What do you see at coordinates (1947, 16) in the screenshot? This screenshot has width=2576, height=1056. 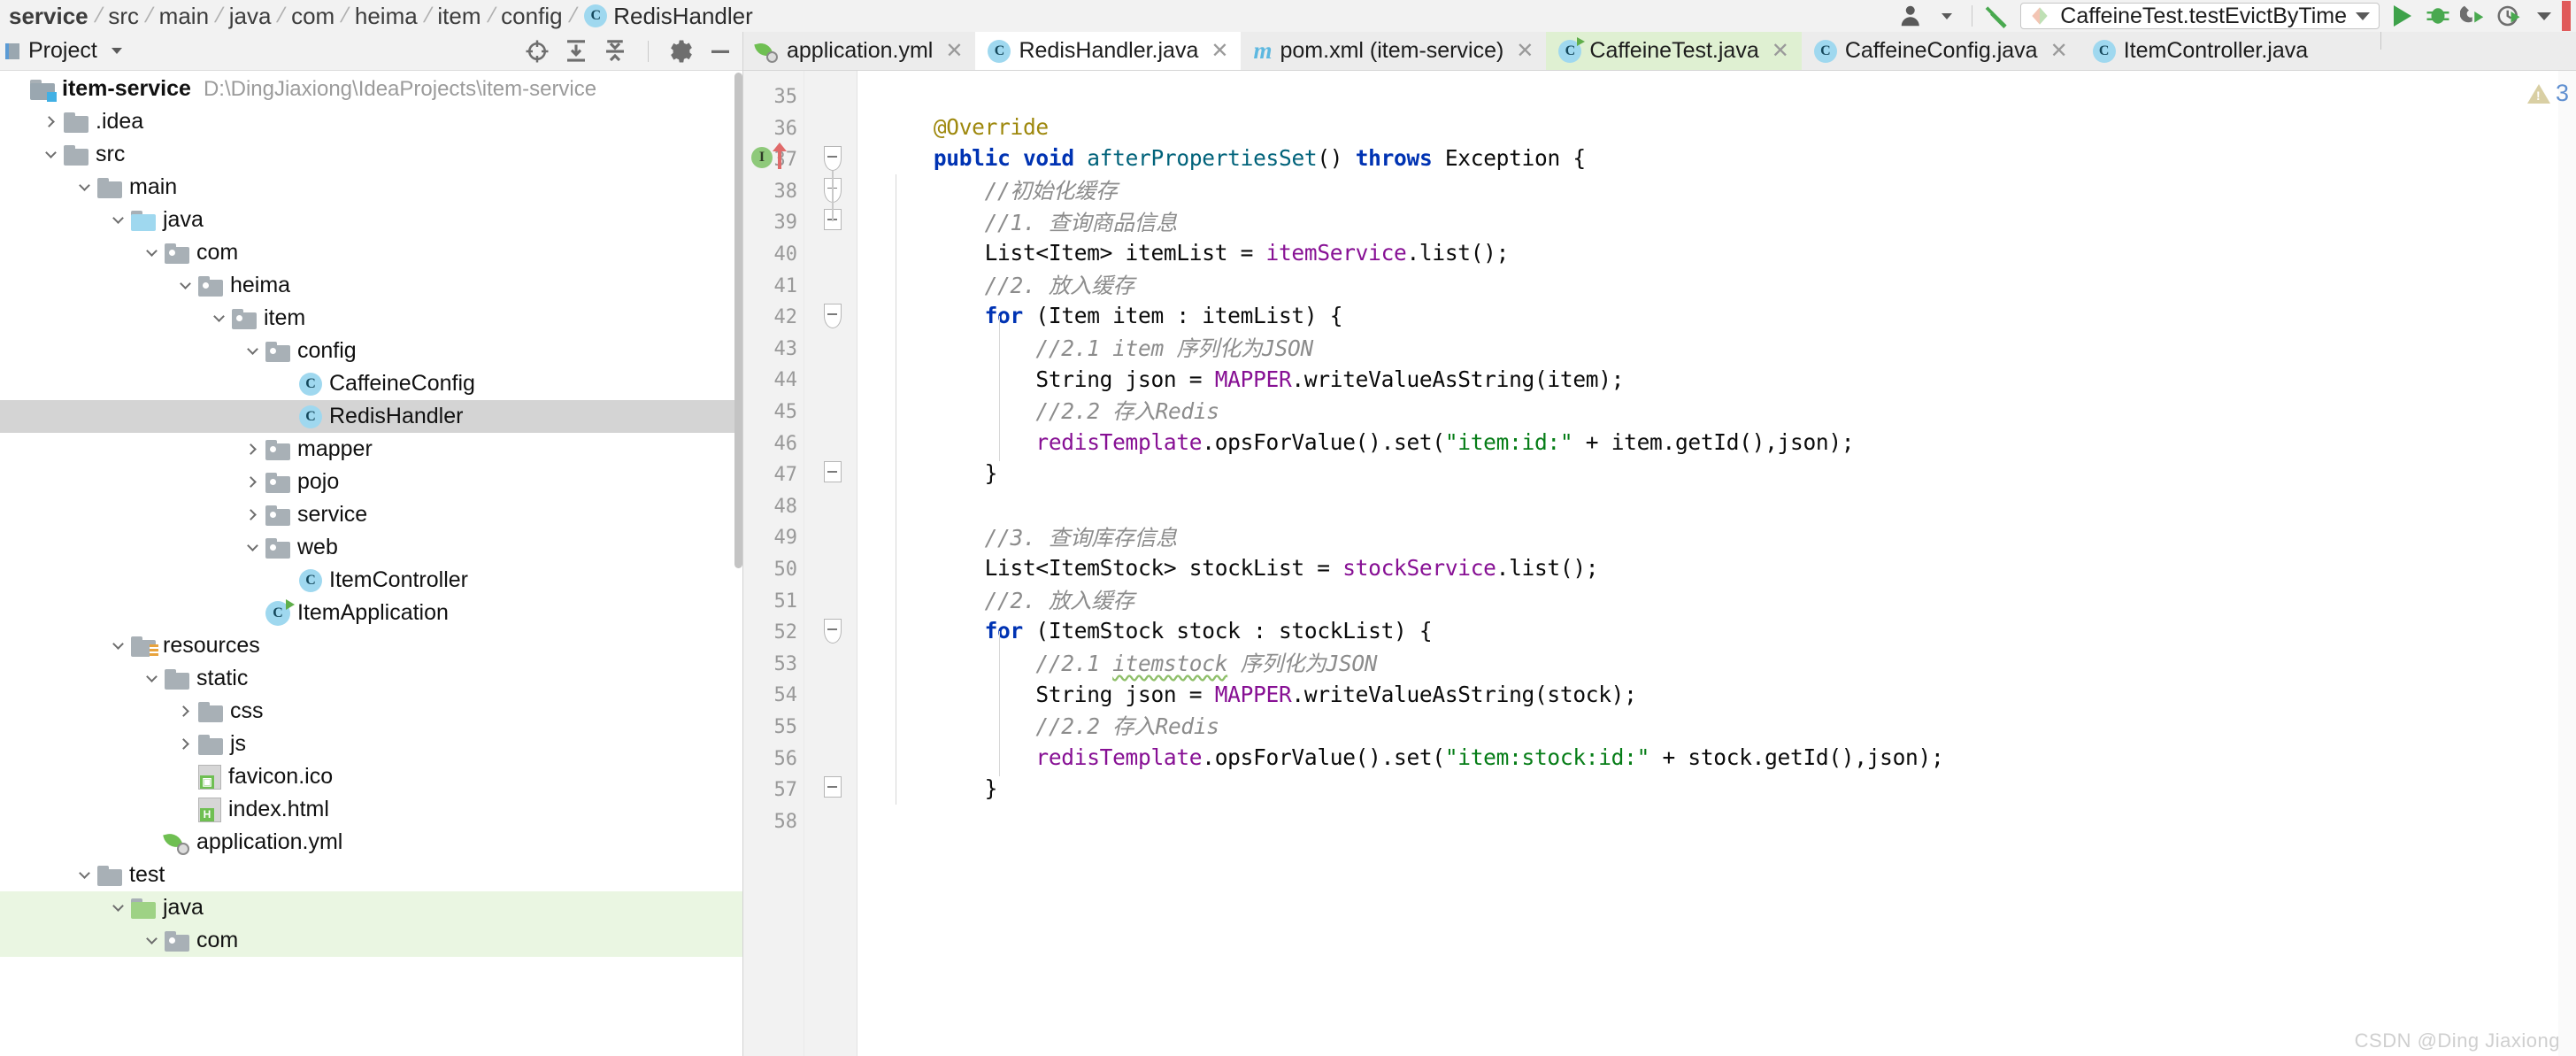 I see `user-chevron-down-icon` at bounding box center [1947, 16].